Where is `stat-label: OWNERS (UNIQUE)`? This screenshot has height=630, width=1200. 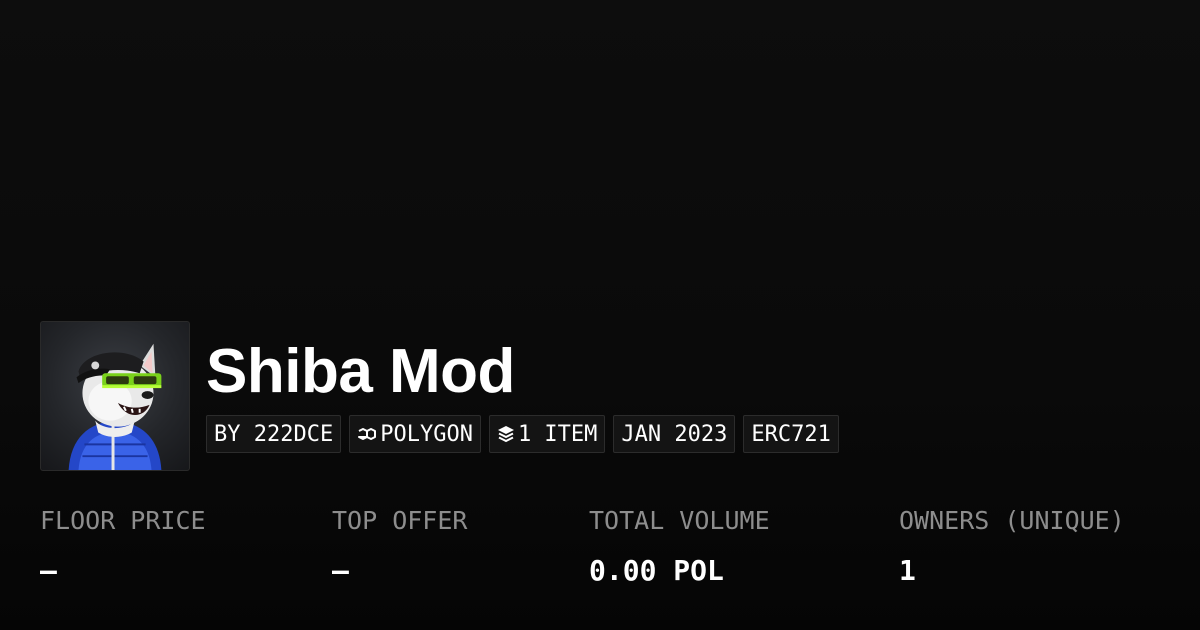
stat-label: OWNERS (UNIQUE) is located at coordinates (1012, 520).